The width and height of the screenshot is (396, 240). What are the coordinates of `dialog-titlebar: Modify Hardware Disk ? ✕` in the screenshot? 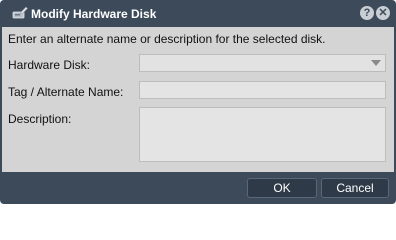 It's located at (198, 13).